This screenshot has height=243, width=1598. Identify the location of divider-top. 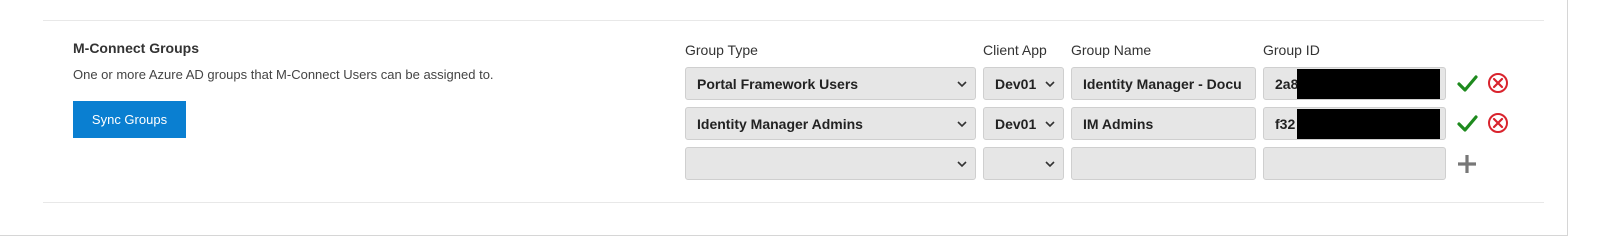
(793, 20).